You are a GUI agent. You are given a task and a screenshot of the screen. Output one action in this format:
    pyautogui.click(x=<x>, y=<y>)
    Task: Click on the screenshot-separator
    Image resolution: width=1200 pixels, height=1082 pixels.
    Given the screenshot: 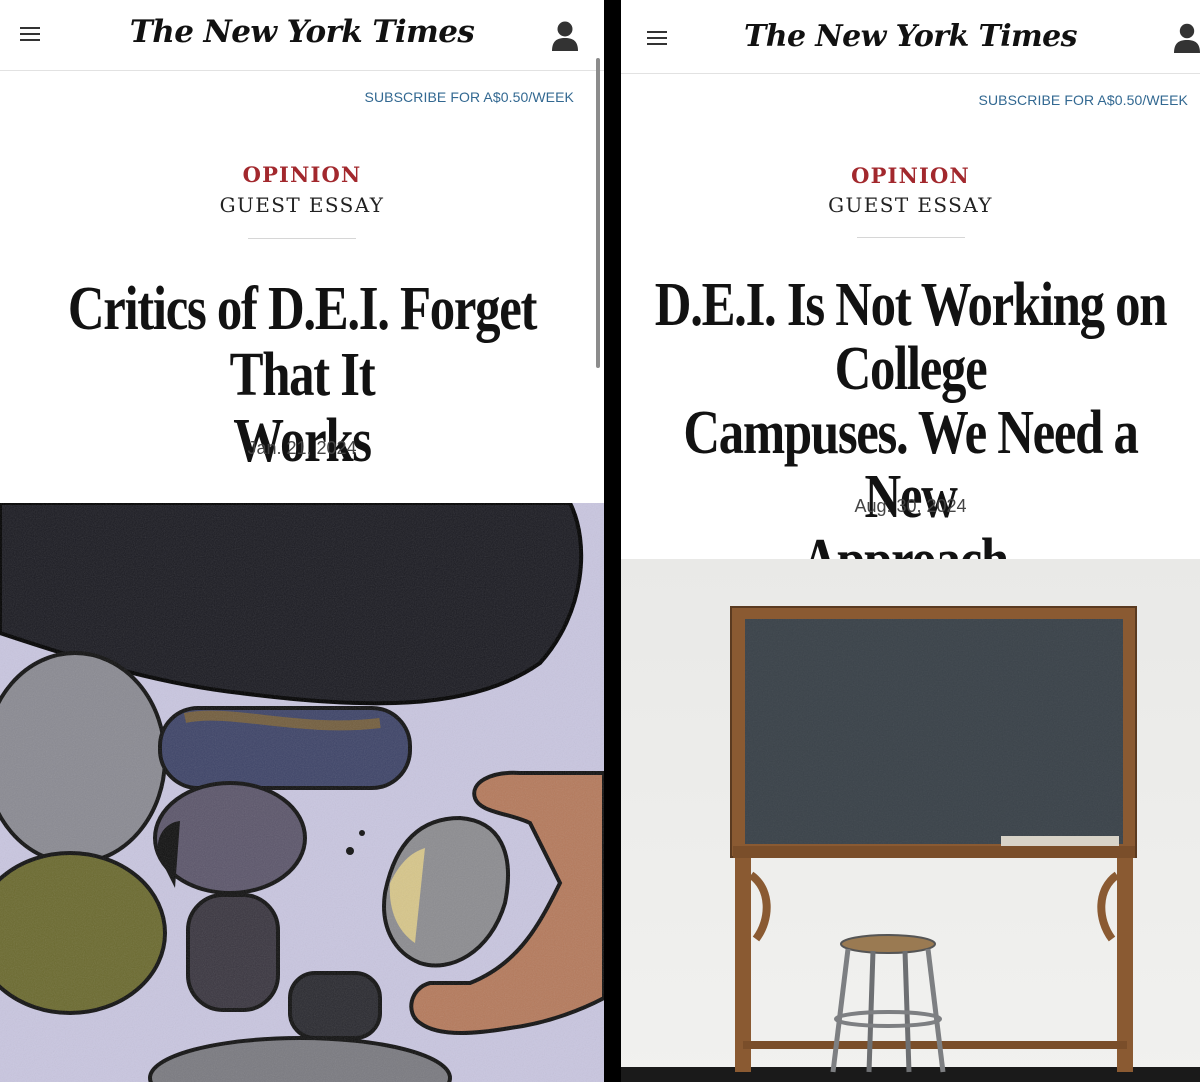 What is the action you would take?
    pyautogui.click(x=612, y=541)
    